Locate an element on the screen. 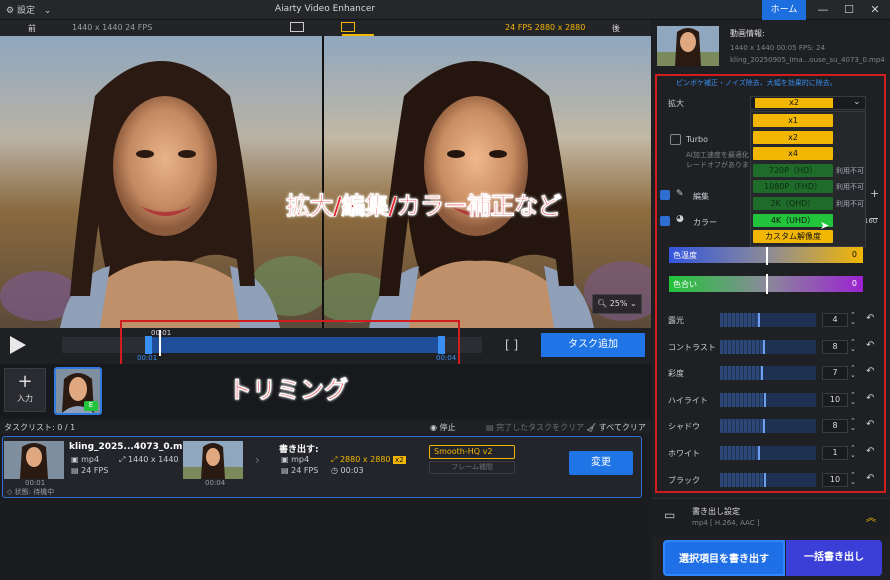 Image resolution: width=890 pixels, height=580 pixels. home-button: ホーム is located at coordinates (784, 10).